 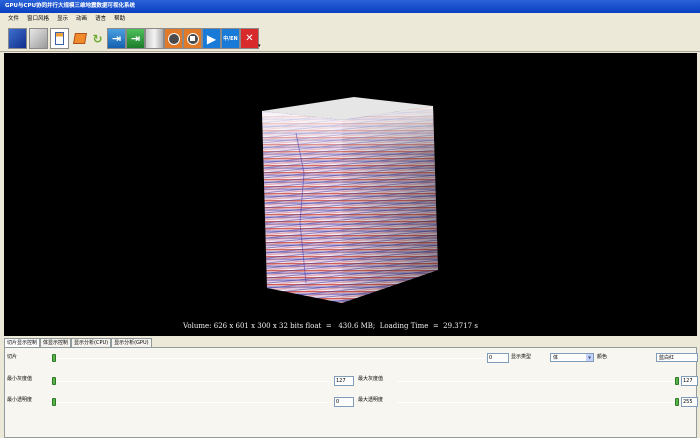 What do you see at coordinates (38, 38) in the screenshot?
I see `gray-square-icon` at bounding box center [38, 38].